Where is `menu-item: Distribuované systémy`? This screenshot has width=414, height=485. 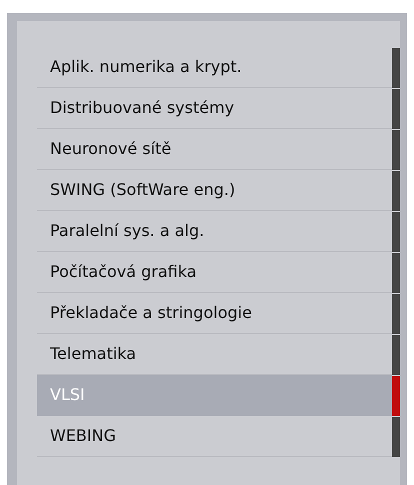
menu-item: Distribuované systémy is located at coordinates (214, 108).